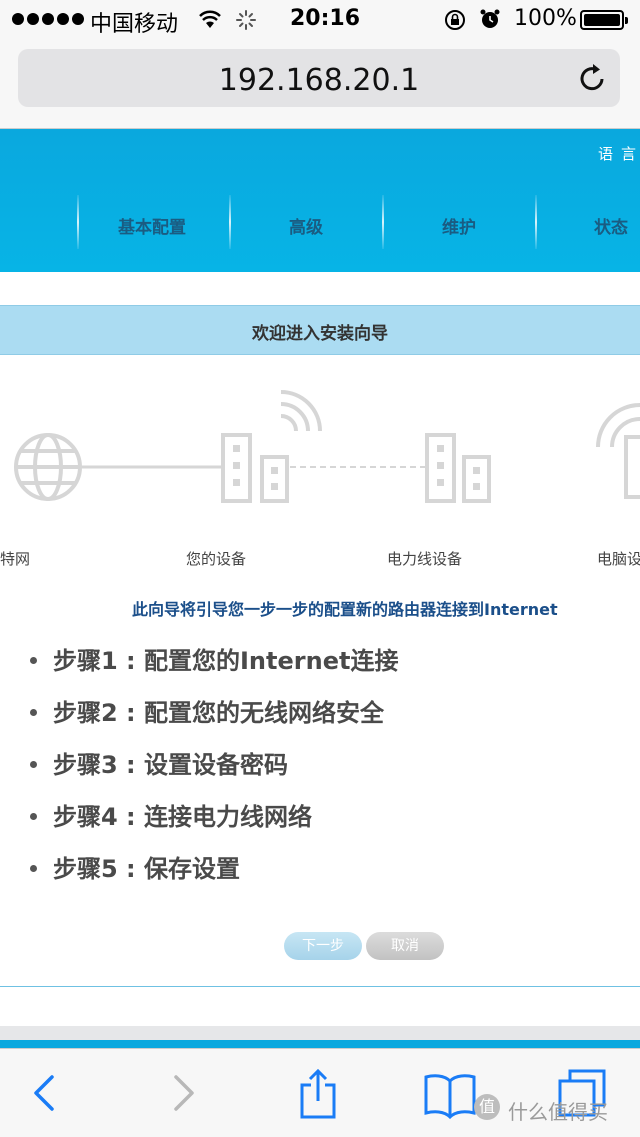 The height and width of the screenshot is (1137, 640). I want to click on page-footer-band, so click(320, 1033).